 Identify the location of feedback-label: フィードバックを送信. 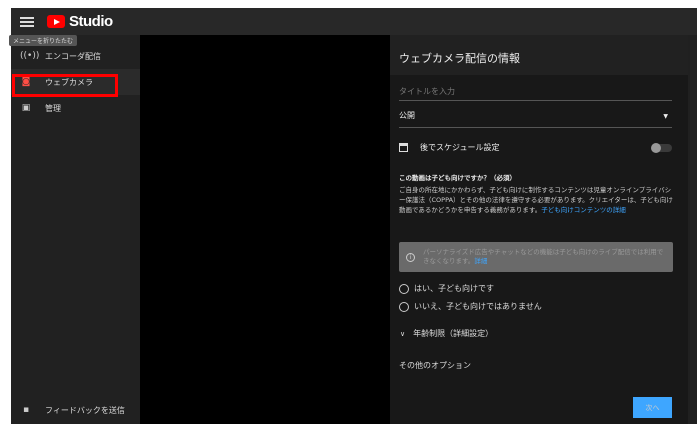
(85, 410).